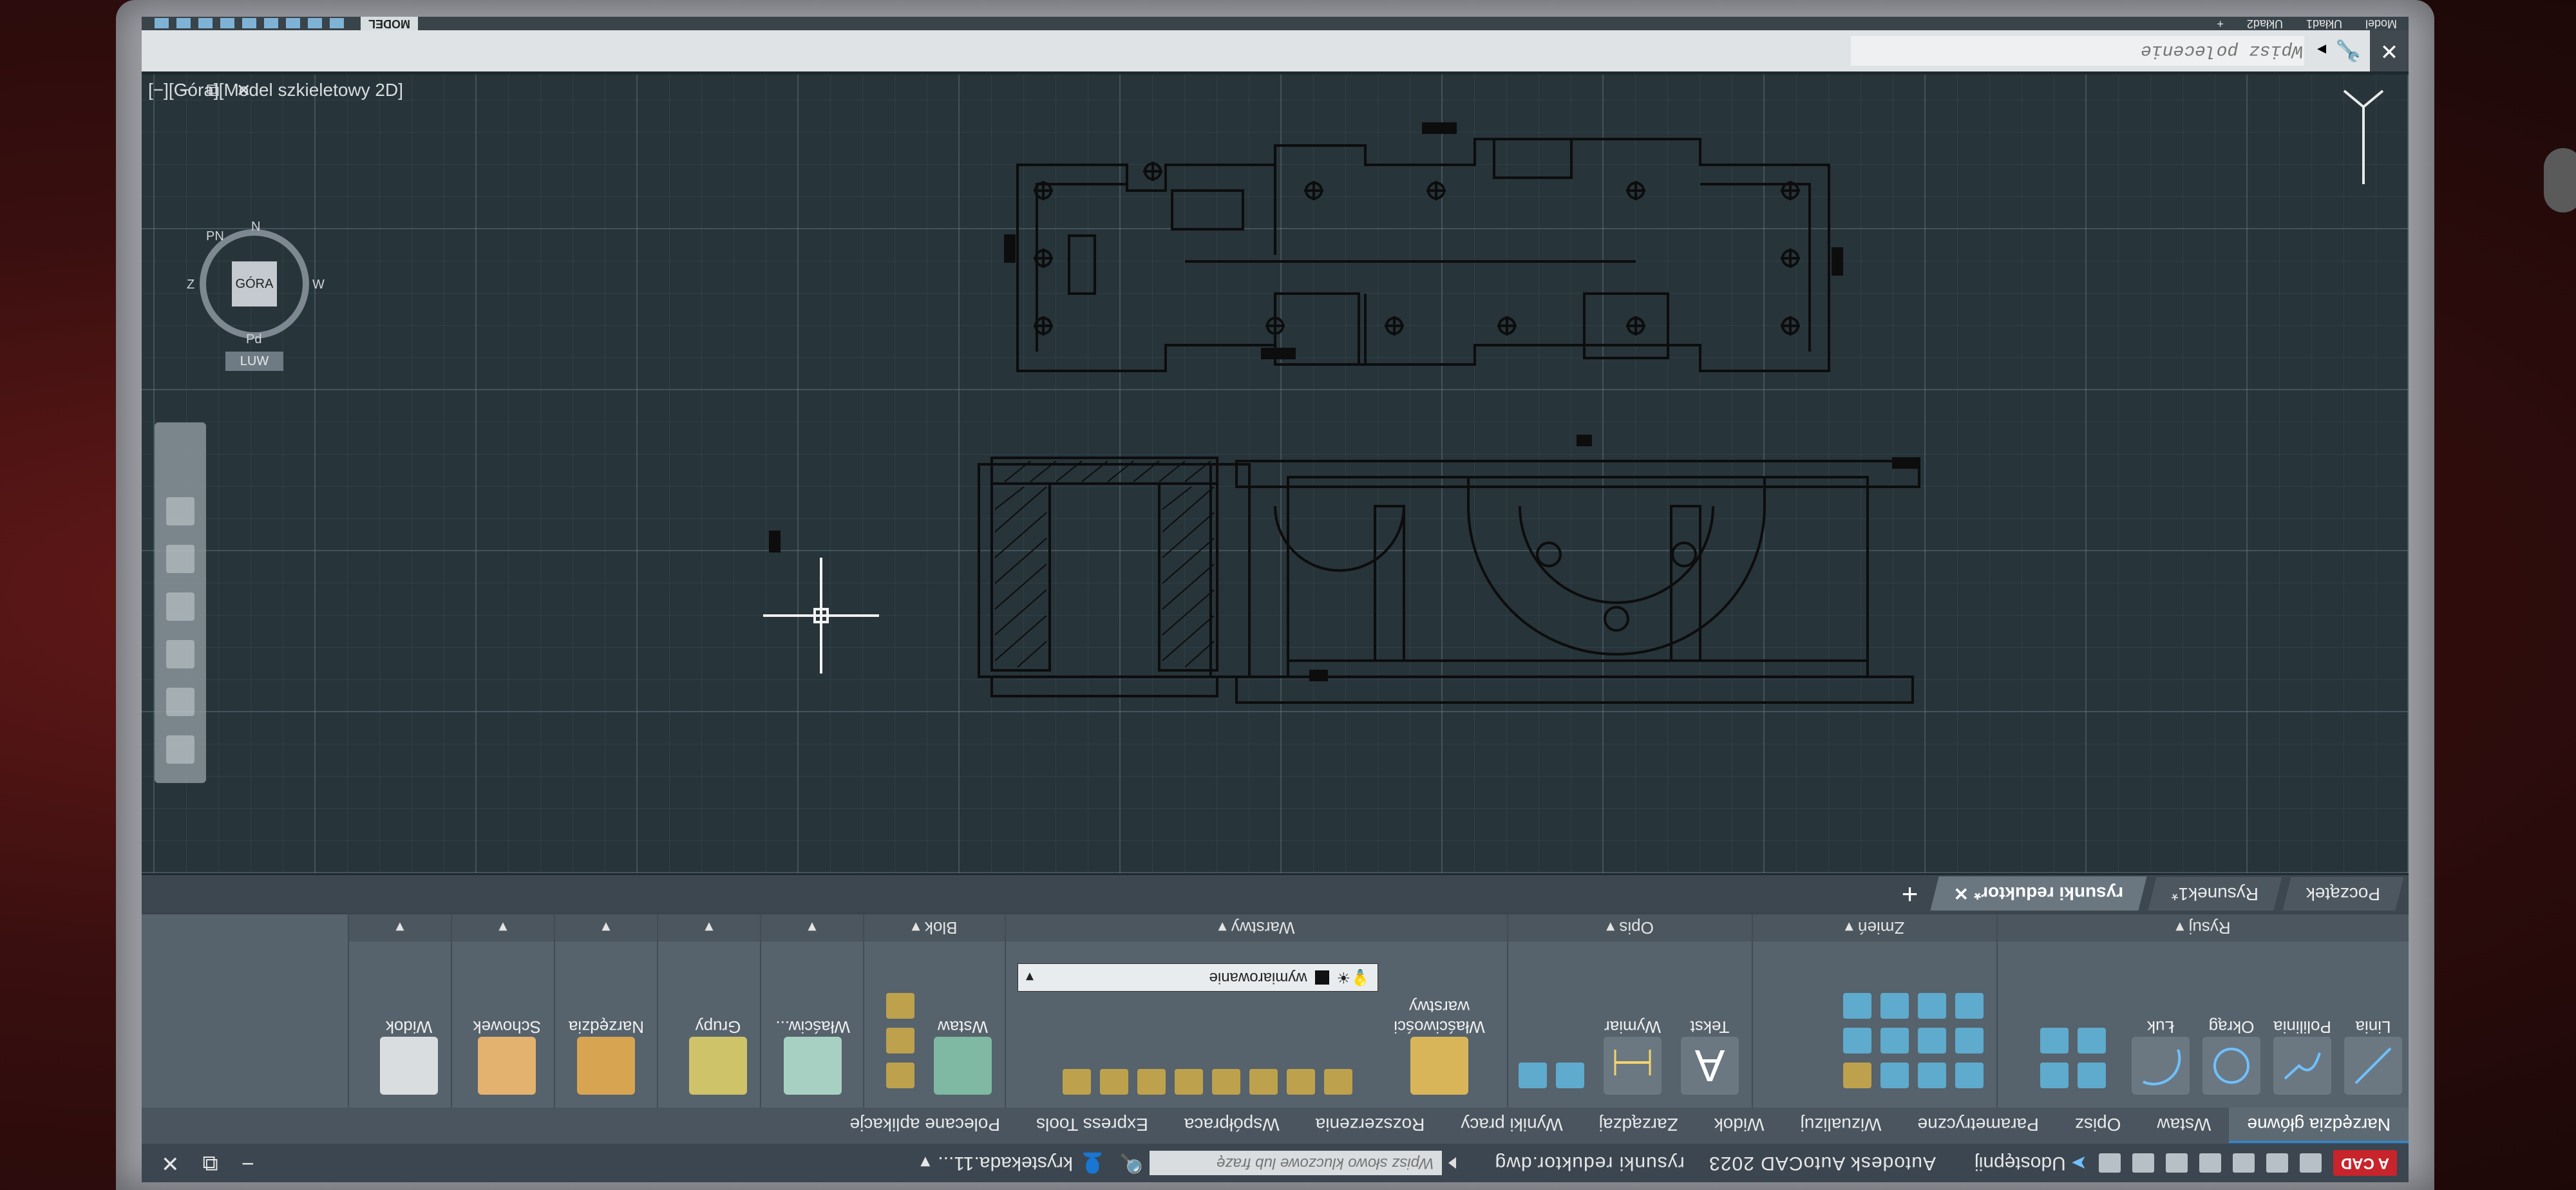  What do you see at coordinates (1114, 1082) in the screenshot?
I see `layer-on-icon` at bounding box center [1114, 1082].